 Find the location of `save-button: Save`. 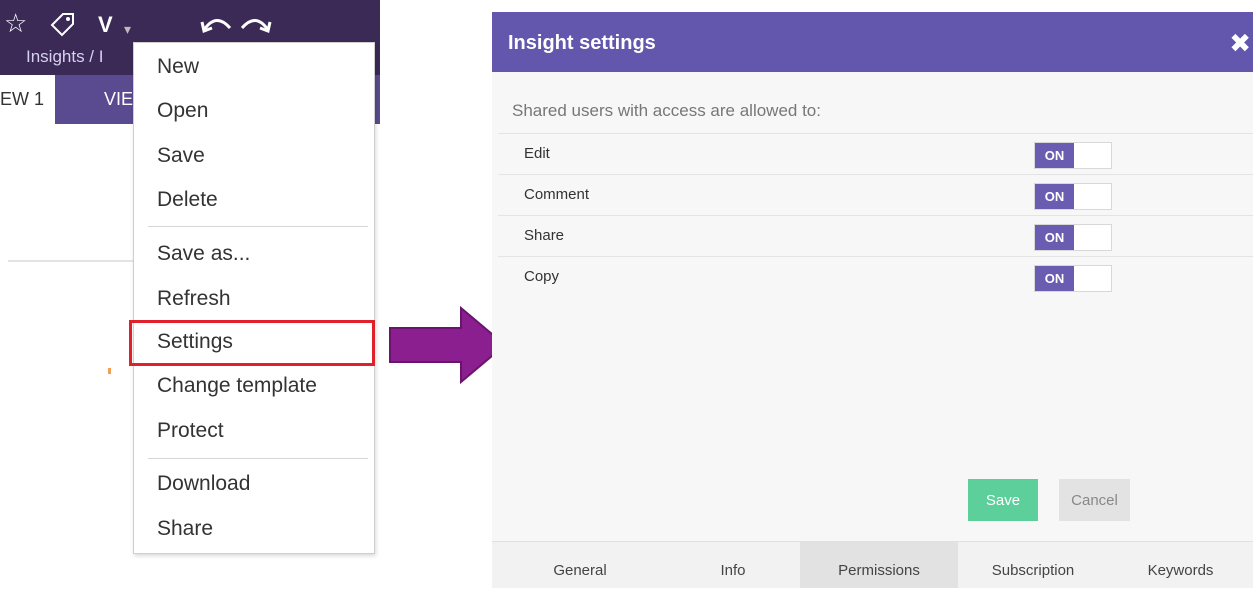

save-button: Save is located at coordinates (1003, 500).